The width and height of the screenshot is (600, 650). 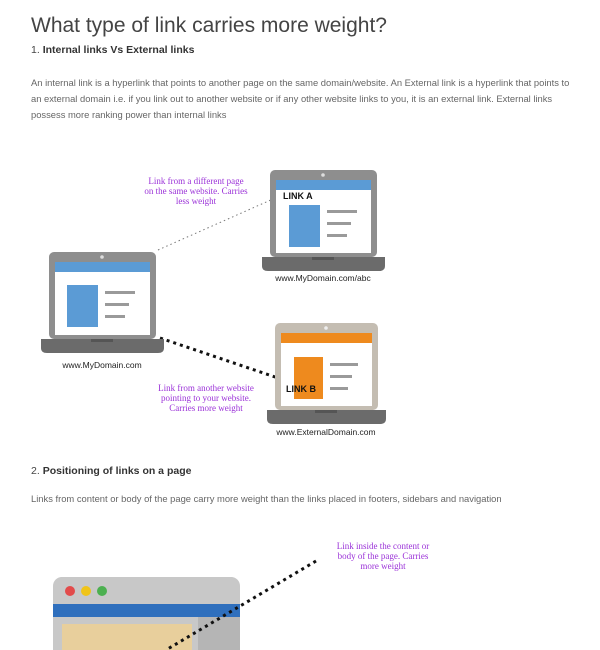 I want to click on section-2-number: 2., so click(x=35, y=471).